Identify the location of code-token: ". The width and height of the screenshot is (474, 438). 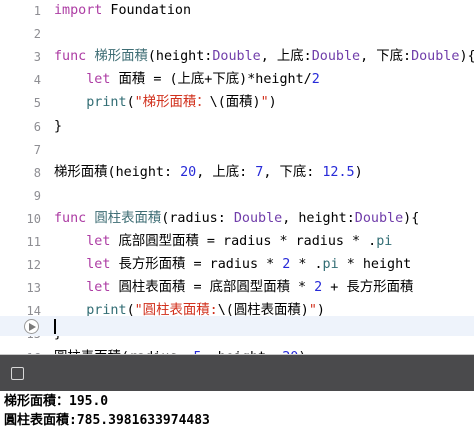
(264, 103).